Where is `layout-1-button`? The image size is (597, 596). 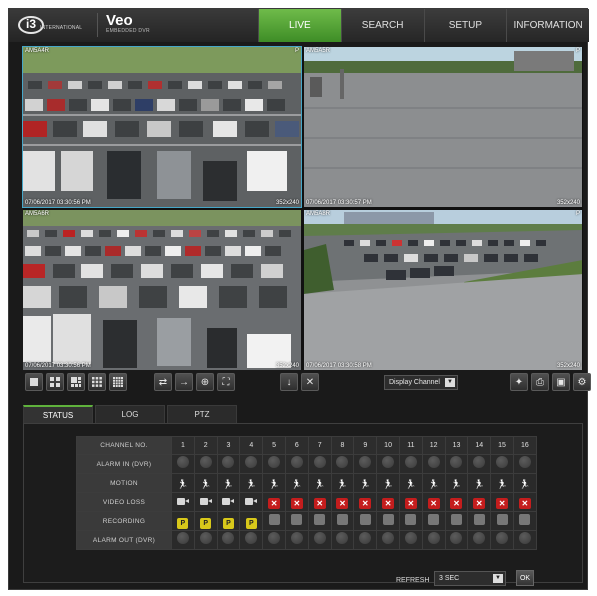 layout-1-button is located at coordinates (34, 382).